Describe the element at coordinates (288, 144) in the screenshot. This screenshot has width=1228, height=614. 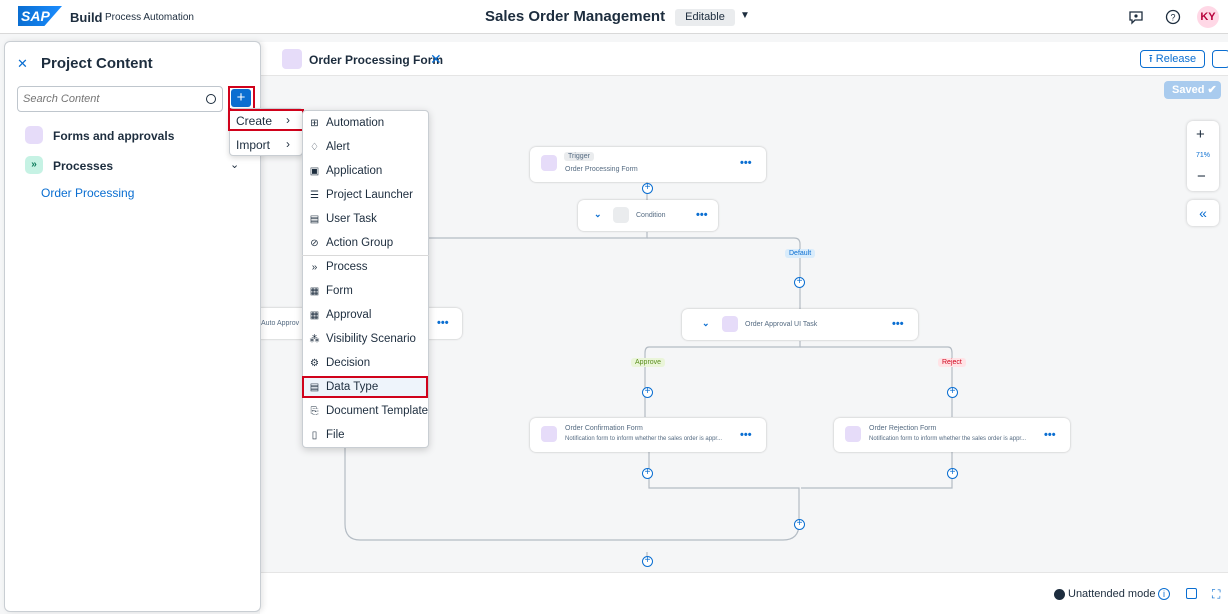
I see `chevron-right-icon: ›` at that location.